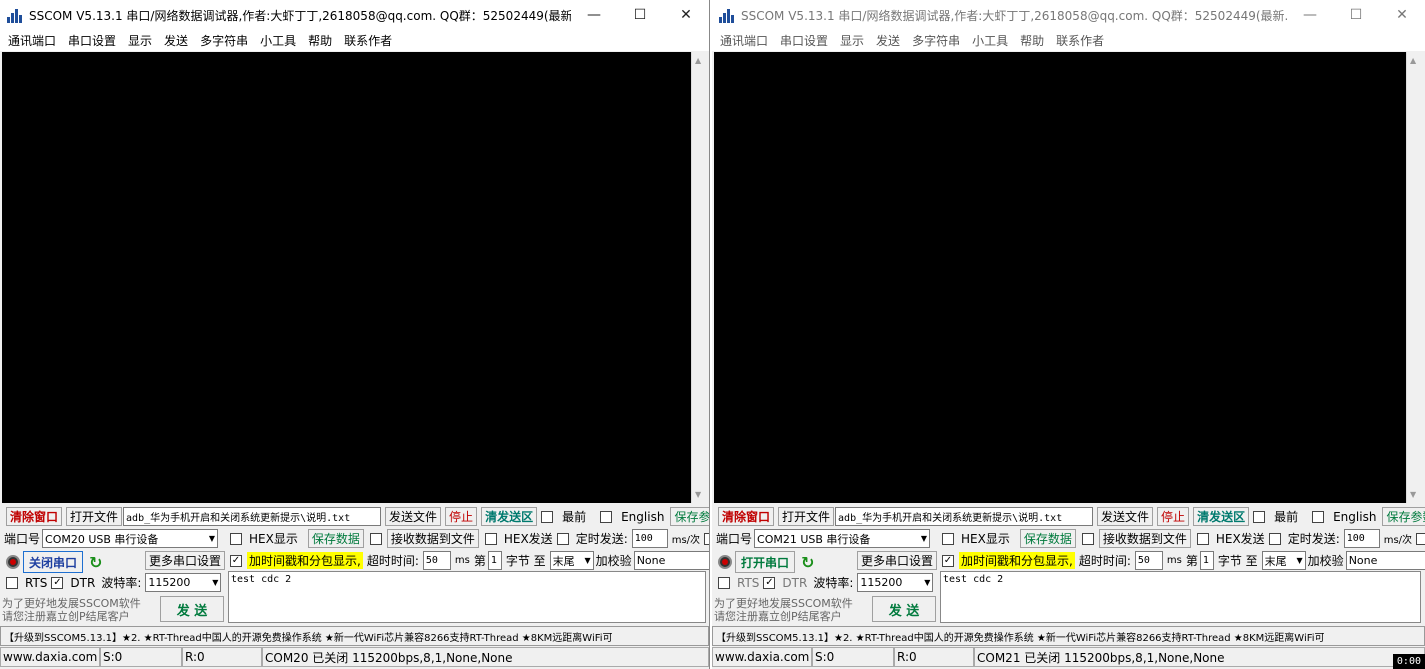 The image size is (1425, 669). Describe the element at coordinates (141, 657) in the screenshot. I see `status-sent: S:0` at that location.